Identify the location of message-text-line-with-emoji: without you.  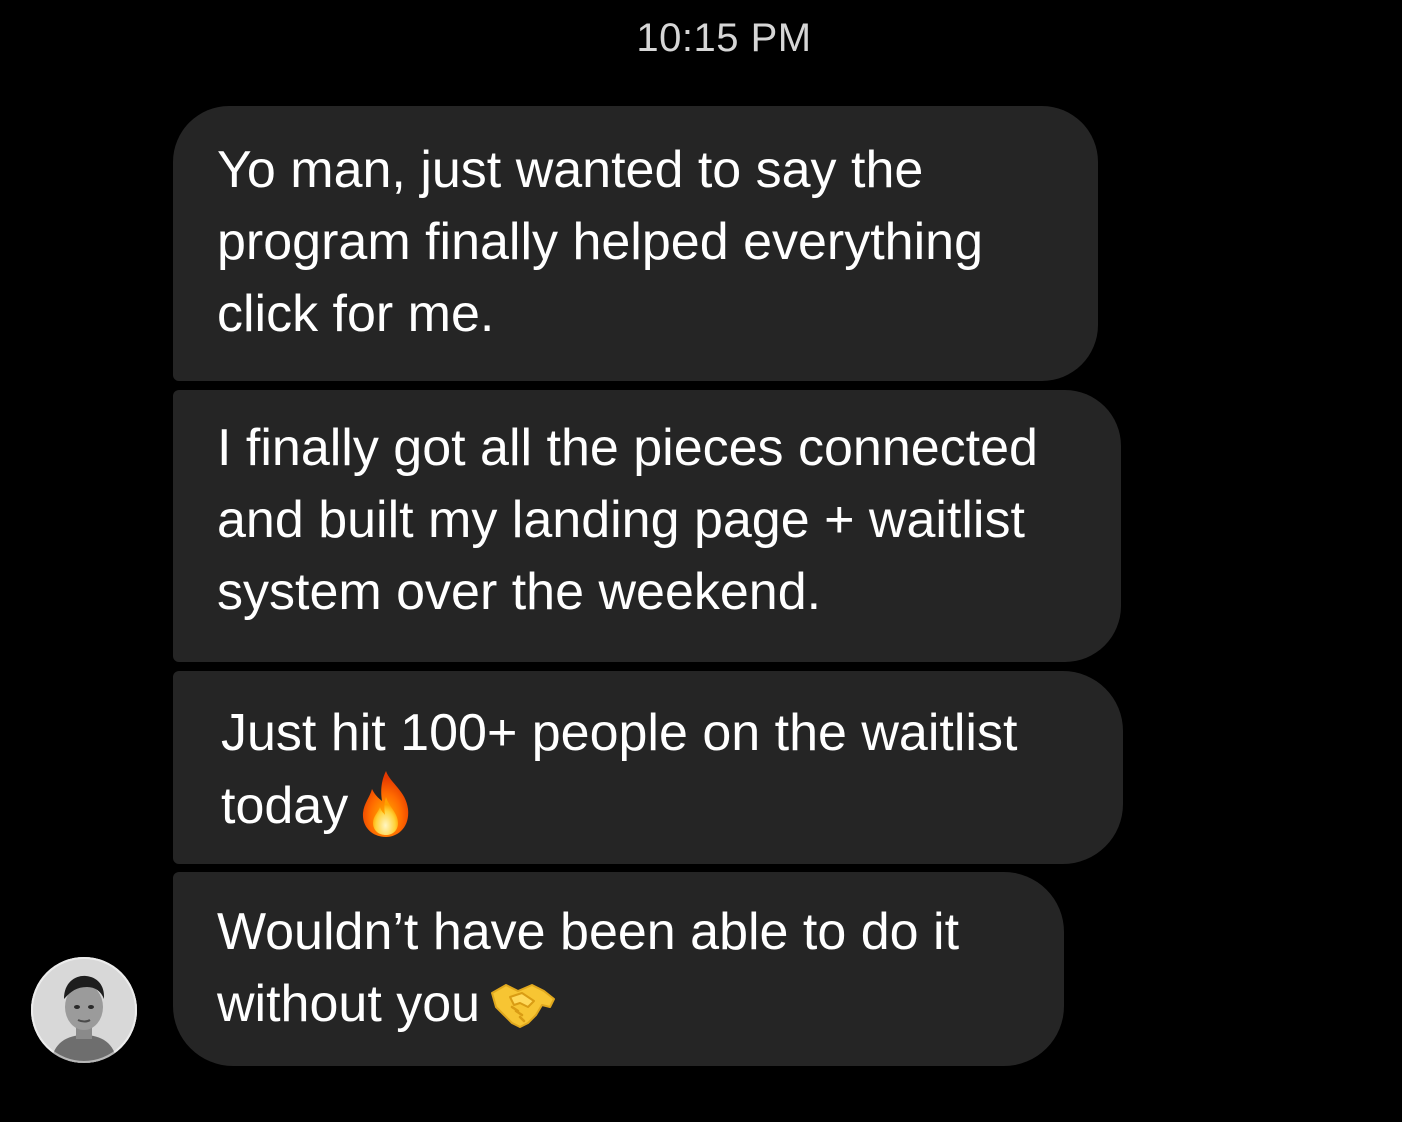
(618, 1004).